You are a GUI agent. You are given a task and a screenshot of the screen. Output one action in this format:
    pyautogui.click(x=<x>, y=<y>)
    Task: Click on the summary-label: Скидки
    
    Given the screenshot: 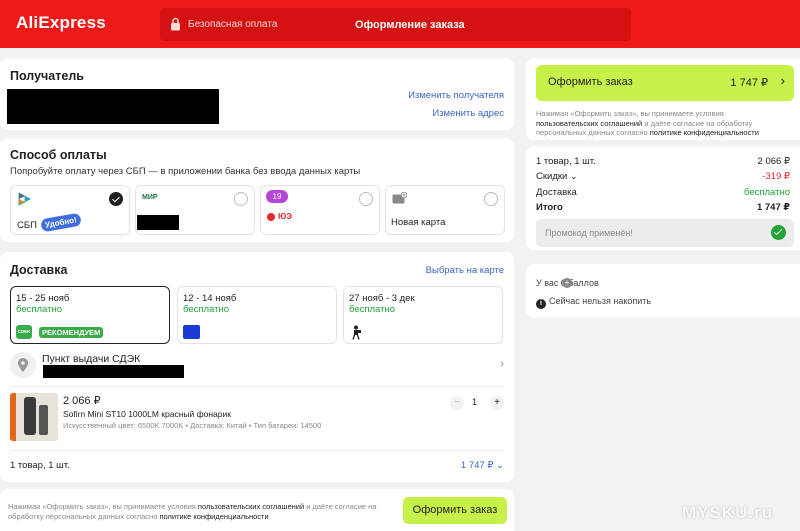 What is the action you would take?
    pyautogui.click(x=552, y=176)
    